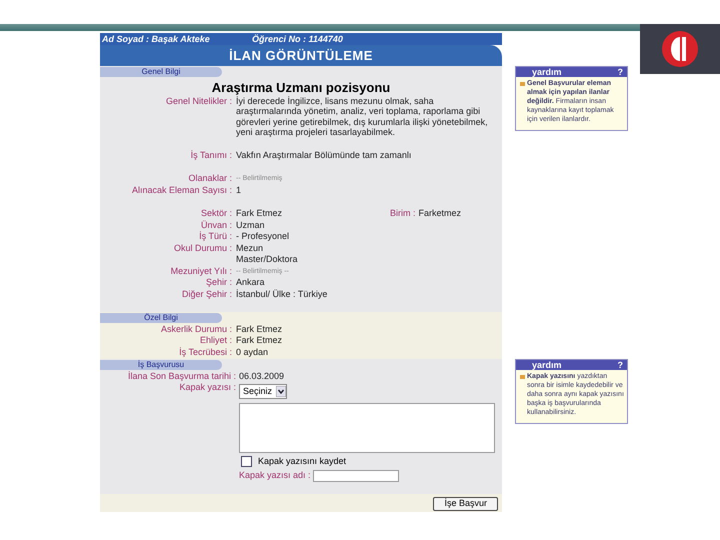 This screenshot has height=540, width=720. I want to click on field-label: Kapak yazısı adı :, so click(275, 476).